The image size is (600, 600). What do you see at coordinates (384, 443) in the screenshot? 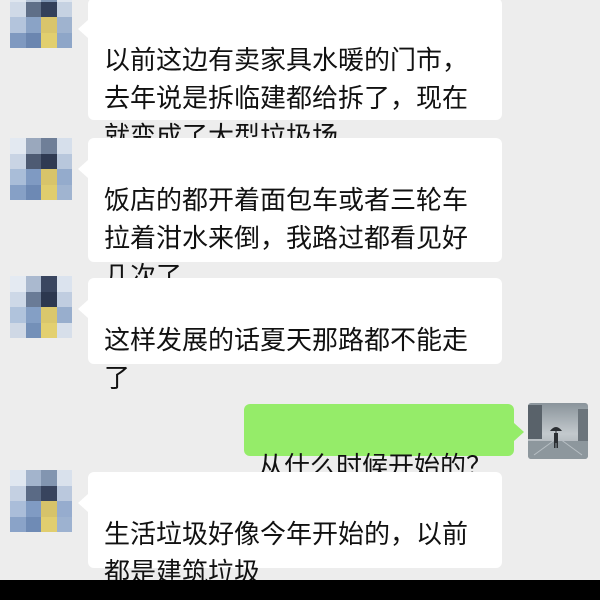
I see `message-bubble-outgoing: 从什么时候开始的？` at bounding box center [384, 443].